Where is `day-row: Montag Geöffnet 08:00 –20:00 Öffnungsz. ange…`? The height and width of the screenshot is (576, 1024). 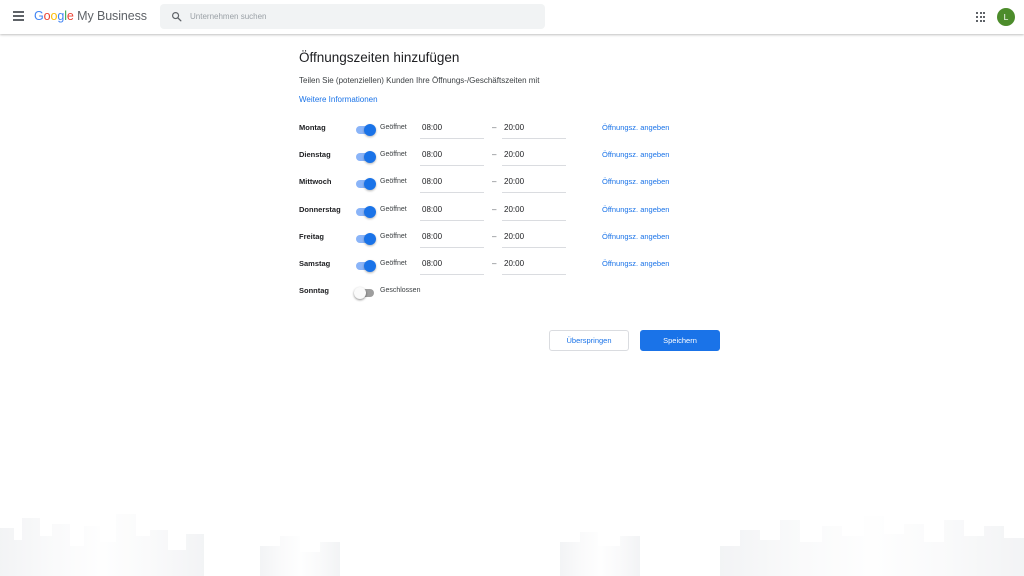
day-row: Montag Geöffnet 08:00 –20:00 Öffnungsz. ange… is located at coordinates (514, 132).